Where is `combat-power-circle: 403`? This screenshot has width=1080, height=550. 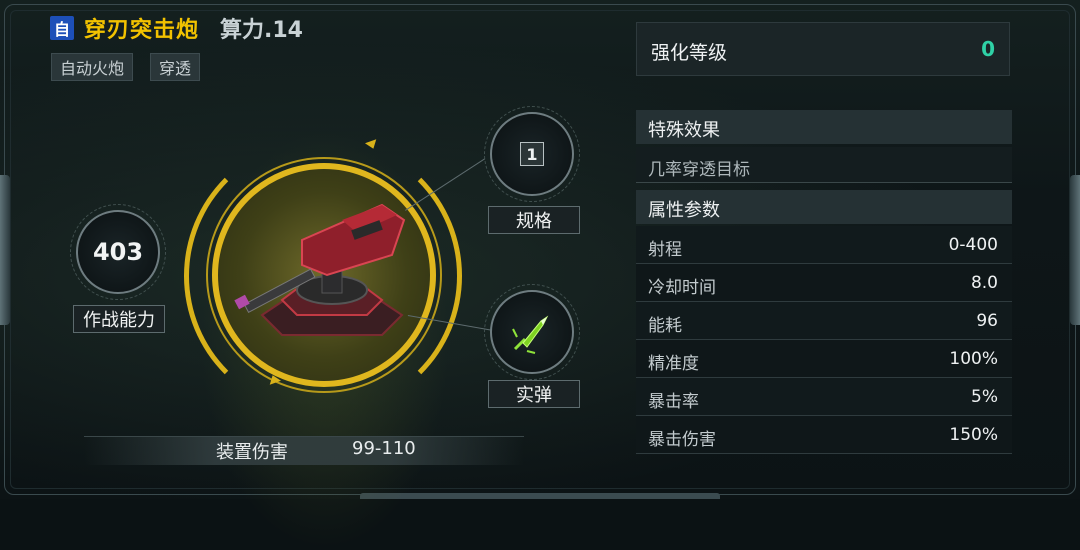 combat-power-circle: 403 is located at coordinates (118, 252).